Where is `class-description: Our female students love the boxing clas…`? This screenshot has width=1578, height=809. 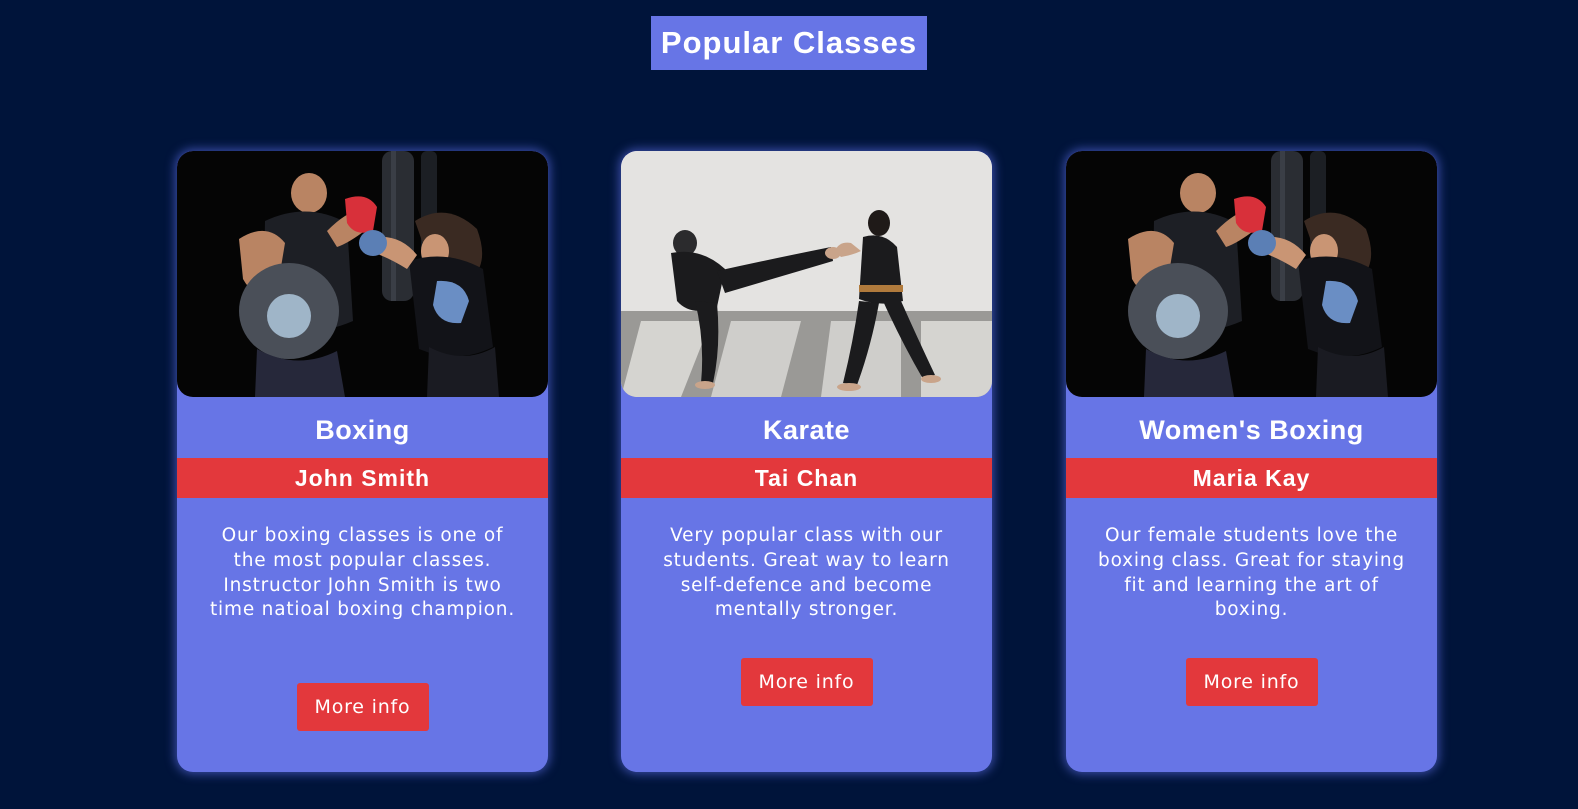
class-description: Our female students love the boxing clas… is located at coordinates (1251, 573).